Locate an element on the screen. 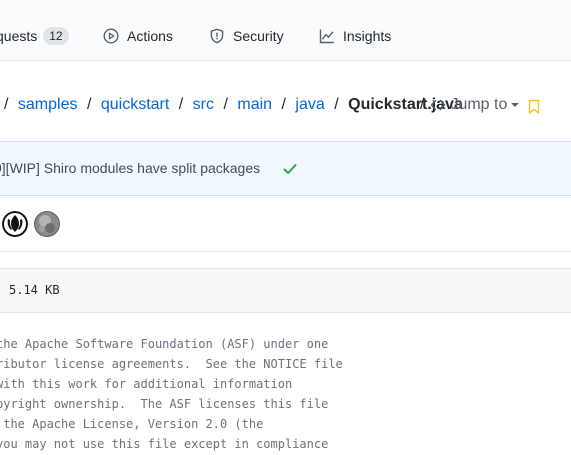 This screenshot has width=571, height=455. tab-insights: Insights is located at coordinates (355, 36).